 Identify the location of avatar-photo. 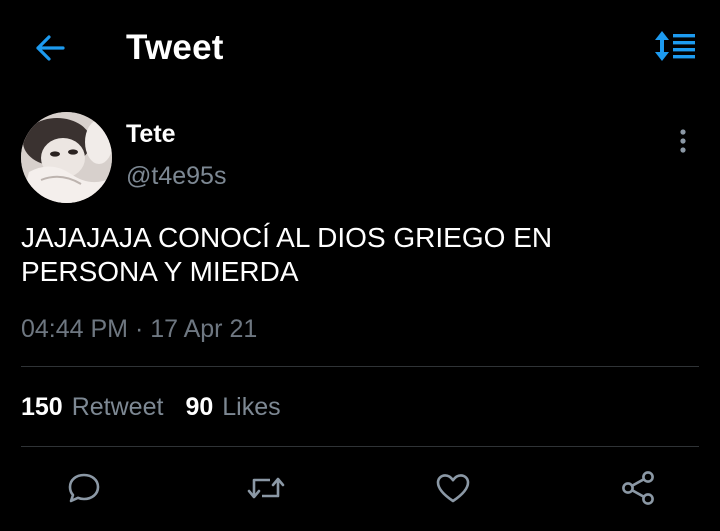
(66, 157).